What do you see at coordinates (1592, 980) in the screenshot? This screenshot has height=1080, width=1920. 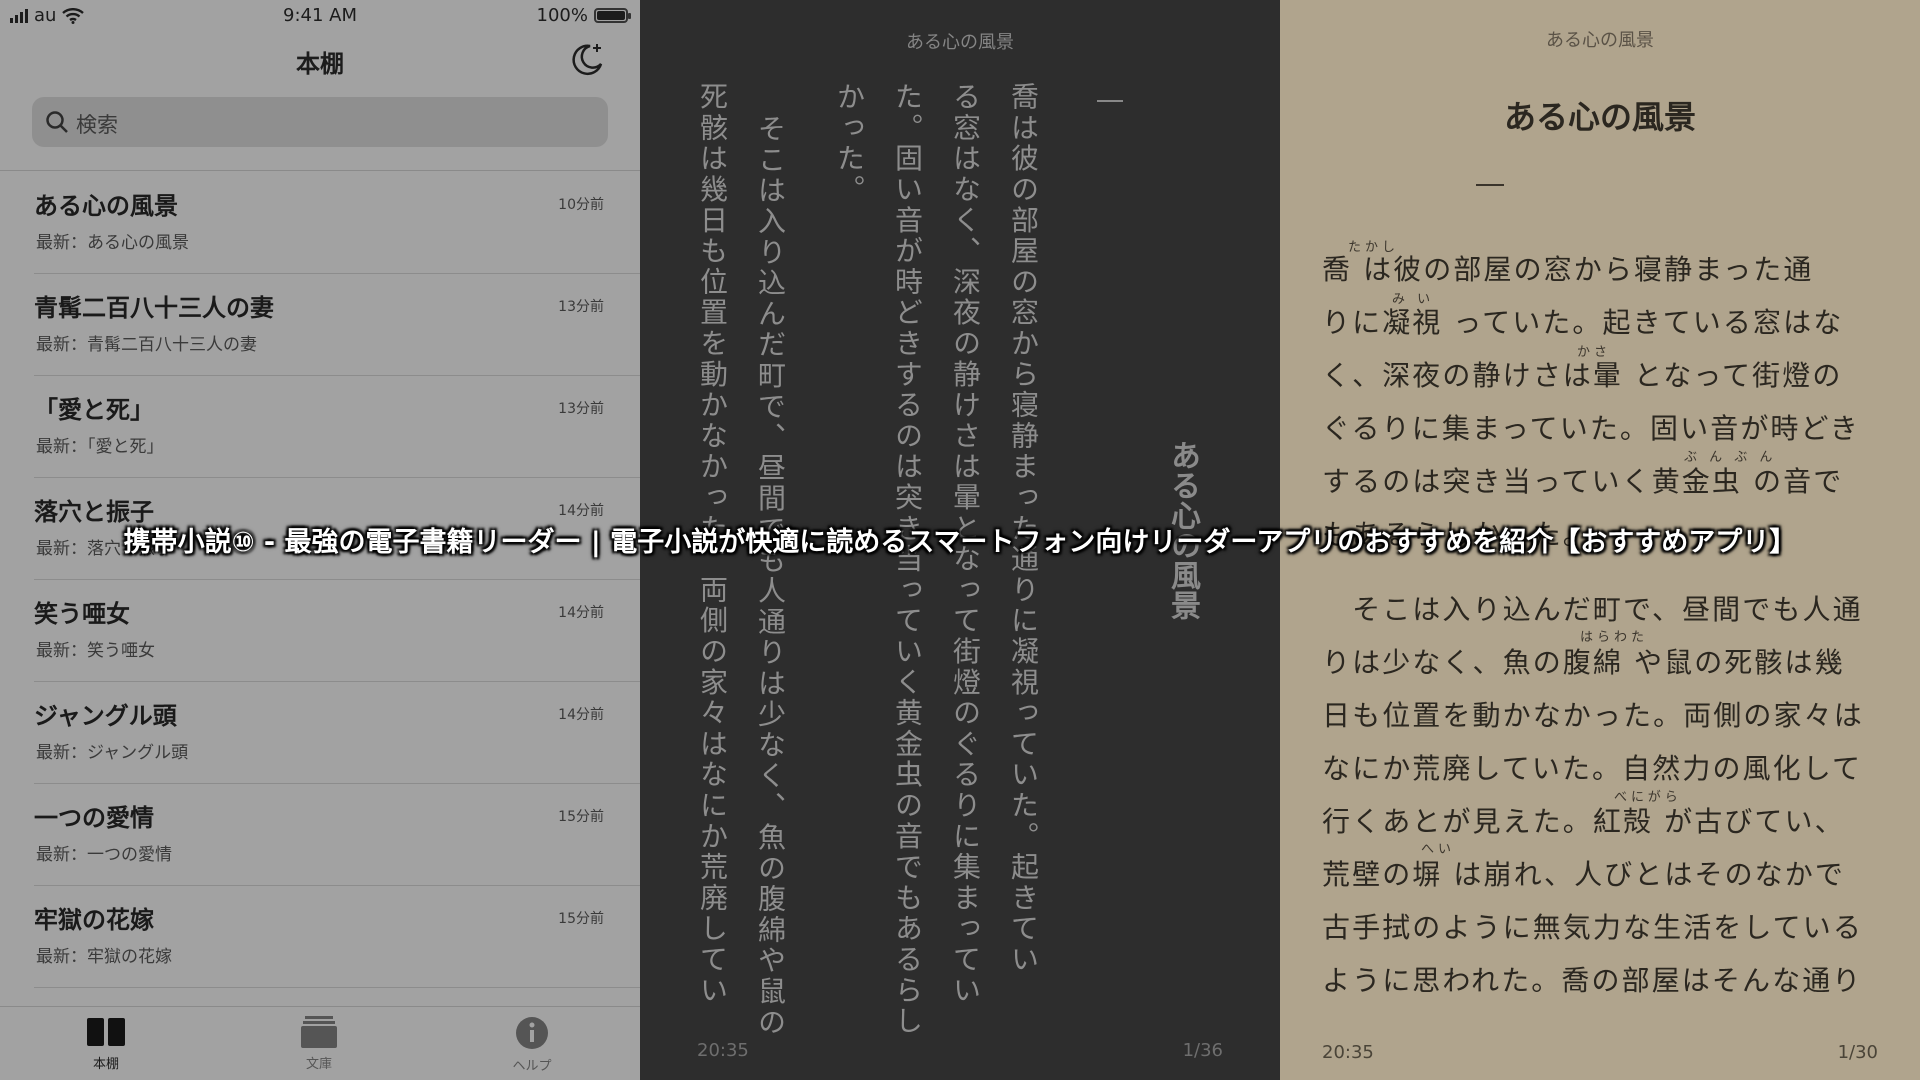 I see `text-line: ように思われた。喬の部屋はそんな通り` at bounding box center [1592, 980].